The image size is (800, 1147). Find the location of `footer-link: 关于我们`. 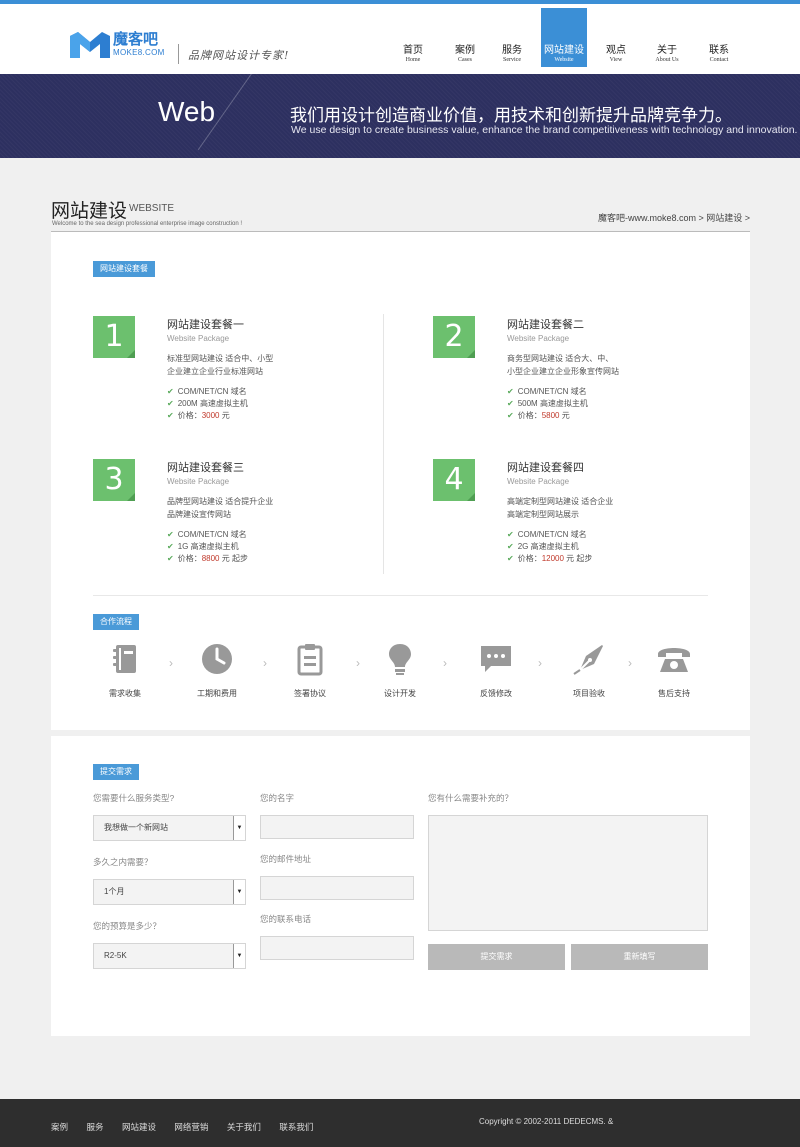

footer-link: 关于我们 is located at coordinates (244, 1127).